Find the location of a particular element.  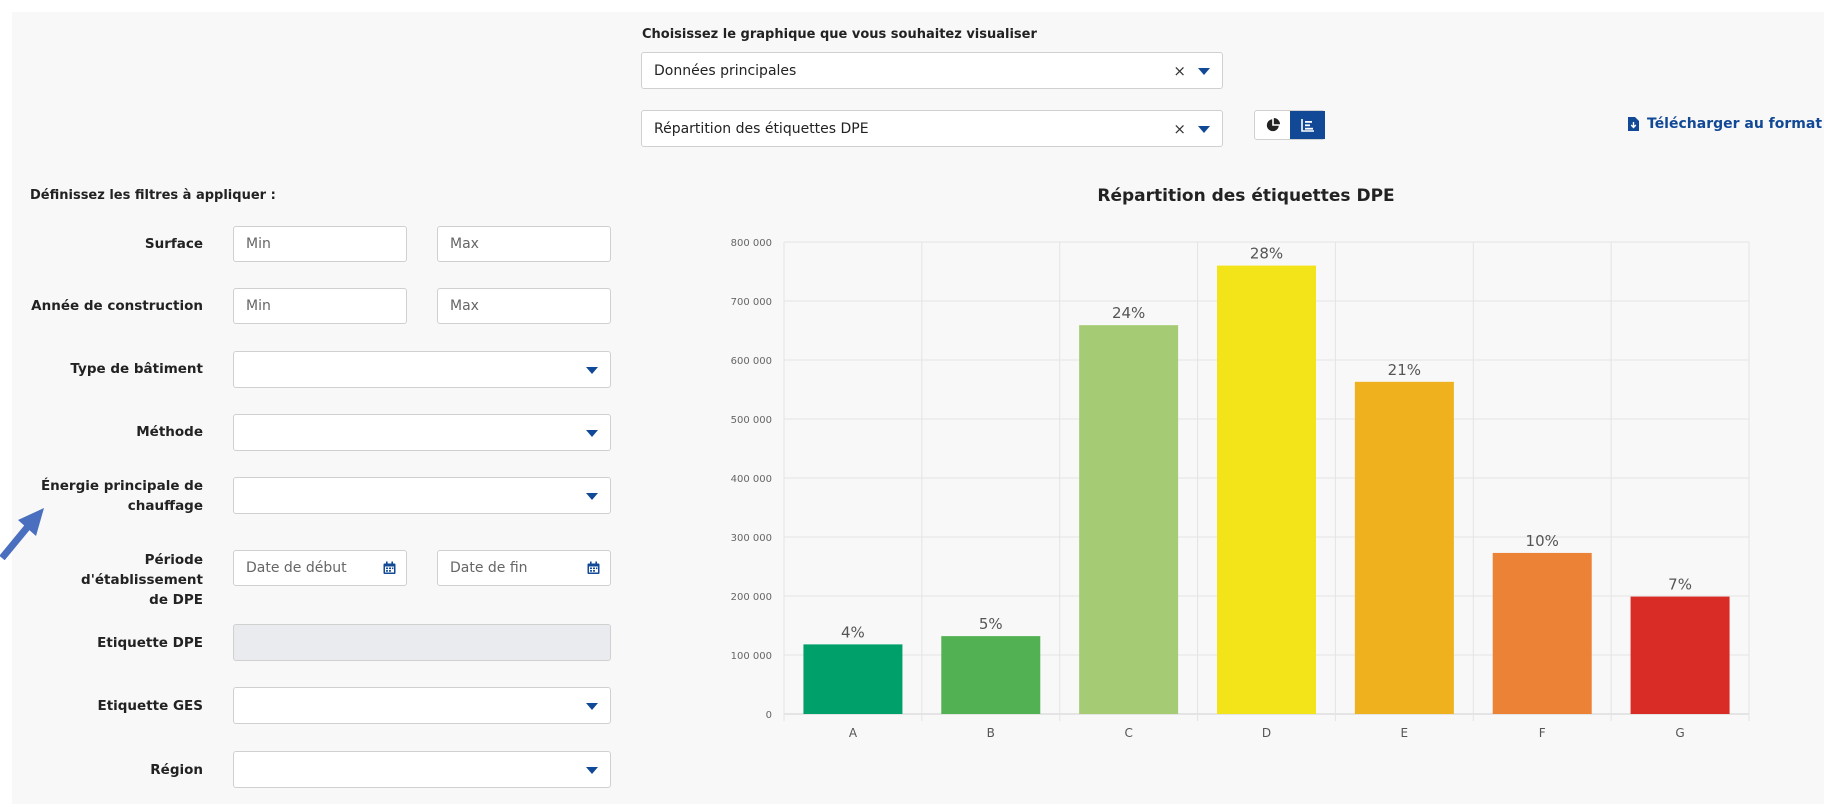

dataset-select: Données principales × is located at coordinates (932, 70).